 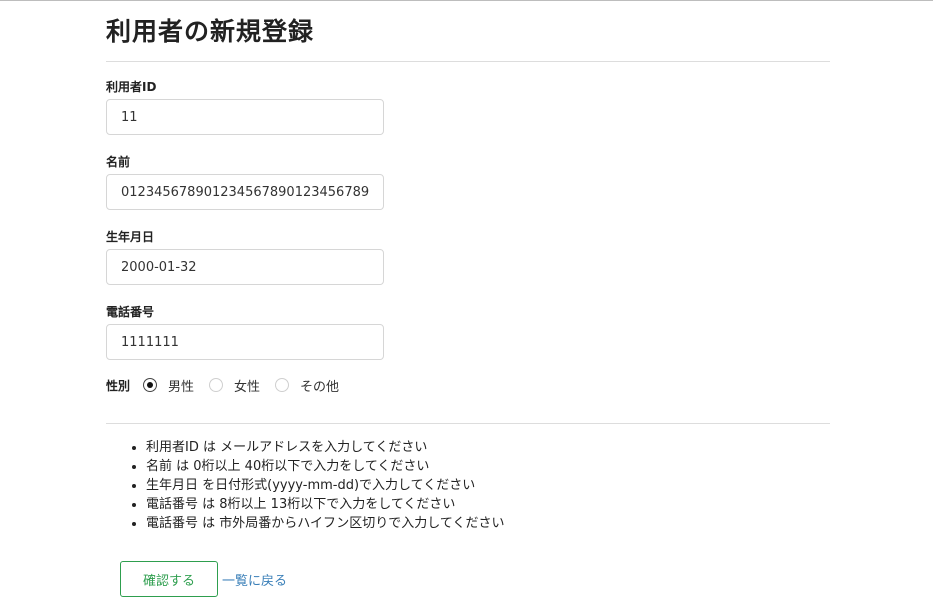 I want to click on name-input, so click(x=245, y=192).